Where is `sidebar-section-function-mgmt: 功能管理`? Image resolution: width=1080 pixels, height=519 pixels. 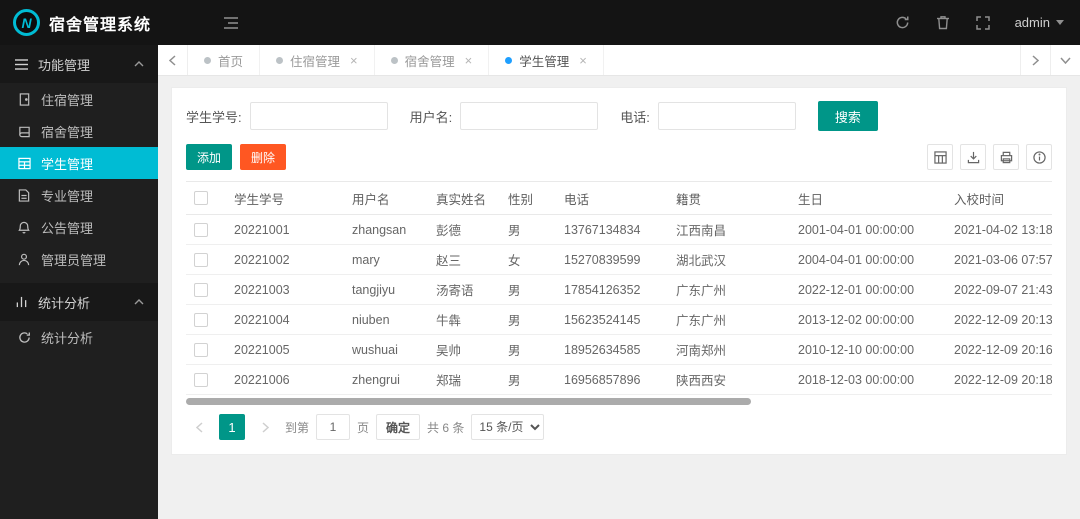
sidebar-section-function-mgmt: 功能管理 is located at coordinates (79, 64).